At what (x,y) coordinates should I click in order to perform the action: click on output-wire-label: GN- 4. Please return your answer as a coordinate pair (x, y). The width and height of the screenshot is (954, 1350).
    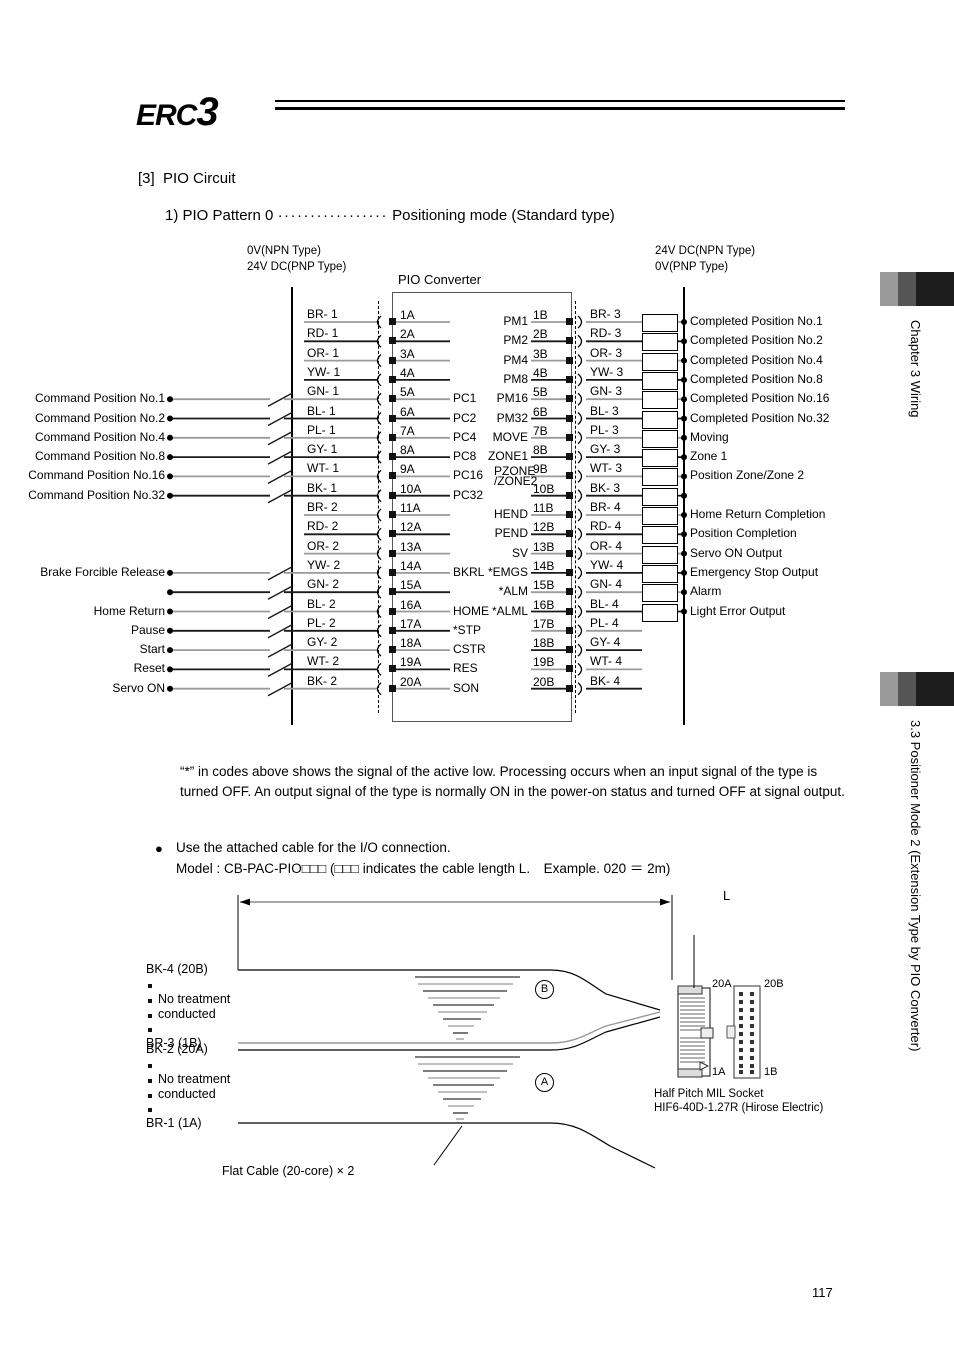
    Looking at the image, I should click on (606, 584).